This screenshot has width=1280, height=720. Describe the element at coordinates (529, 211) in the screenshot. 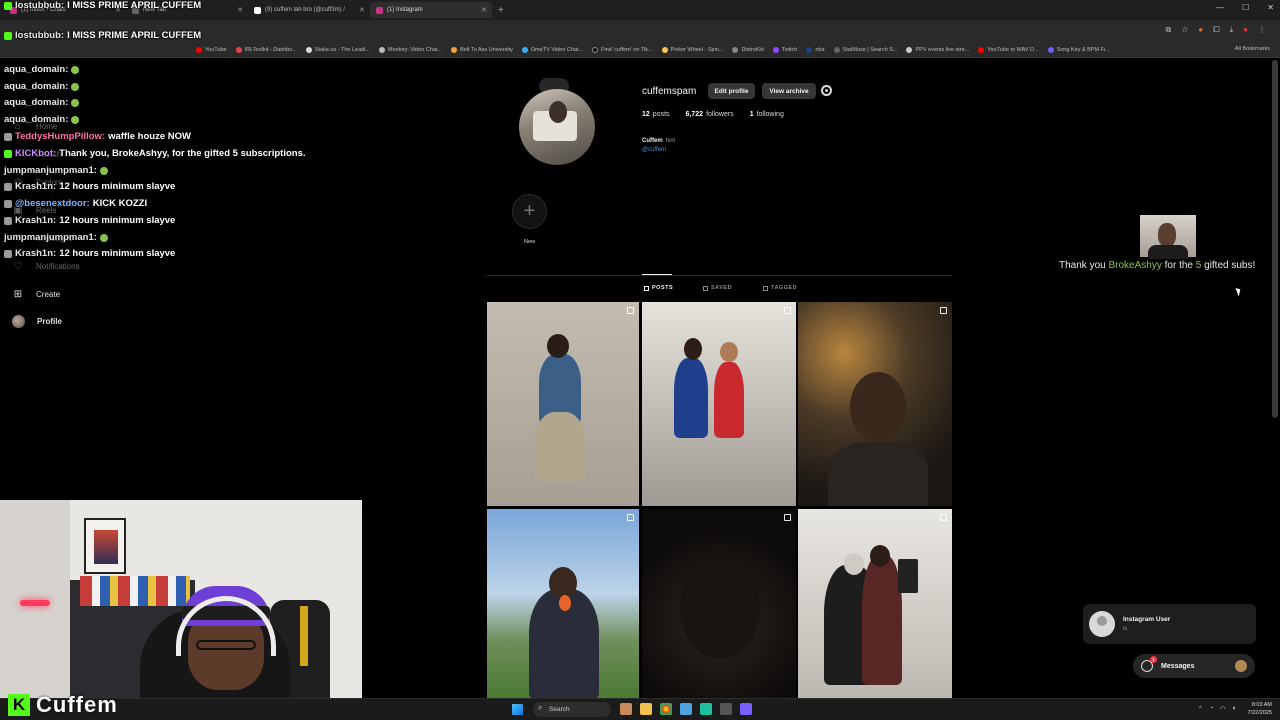

I see `new-highlight-button: +` at that location.